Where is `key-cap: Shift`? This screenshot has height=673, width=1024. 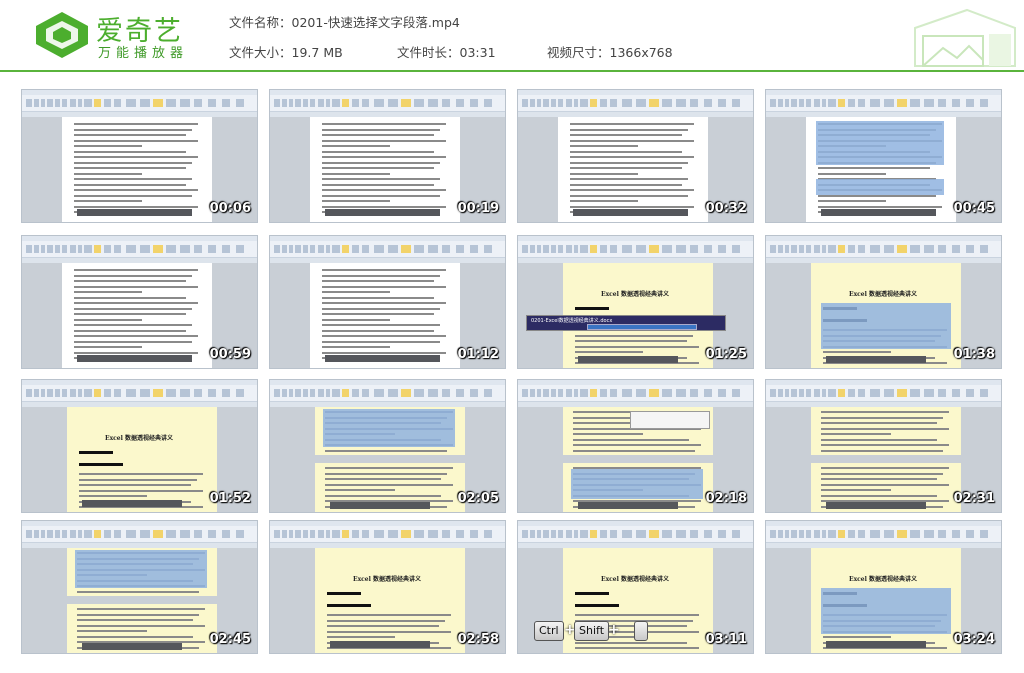
key-cap: Shift is located at coordinates (592, 631).